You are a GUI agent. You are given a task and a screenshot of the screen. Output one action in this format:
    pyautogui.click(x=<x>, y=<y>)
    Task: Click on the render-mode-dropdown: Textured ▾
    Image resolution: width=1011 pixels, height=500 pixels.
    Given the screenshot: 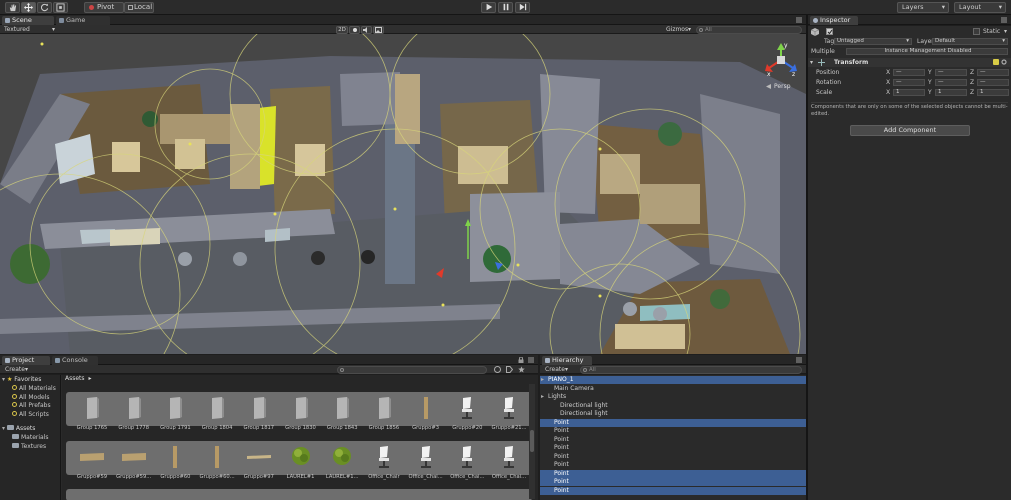 What is the action you would take?
    pyautogui.click(x=34, y=29)
    